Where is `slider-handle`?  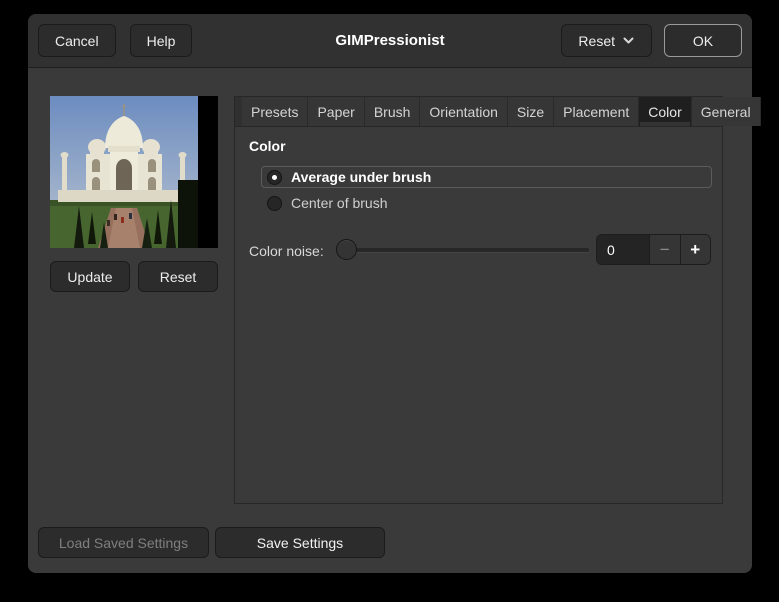 slider-handle is located at coordinates (346, 249).